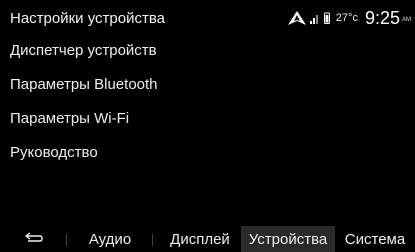 The image size is (415, 252). I want to click on temperature-readout: 27°c, so click(347, 18).